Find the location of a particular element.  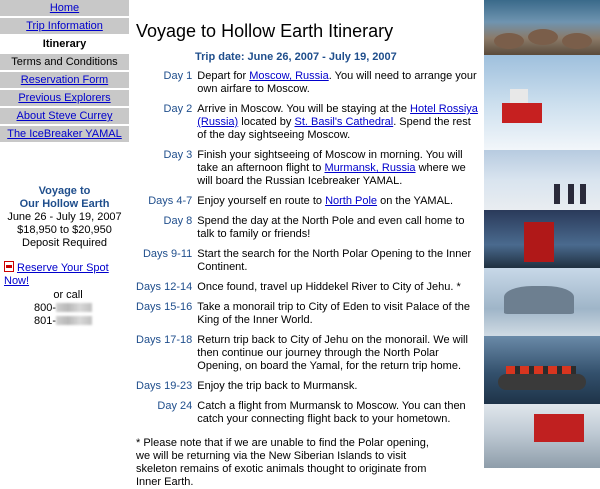

phone-801: 801- is located at coordinates (83, 321).